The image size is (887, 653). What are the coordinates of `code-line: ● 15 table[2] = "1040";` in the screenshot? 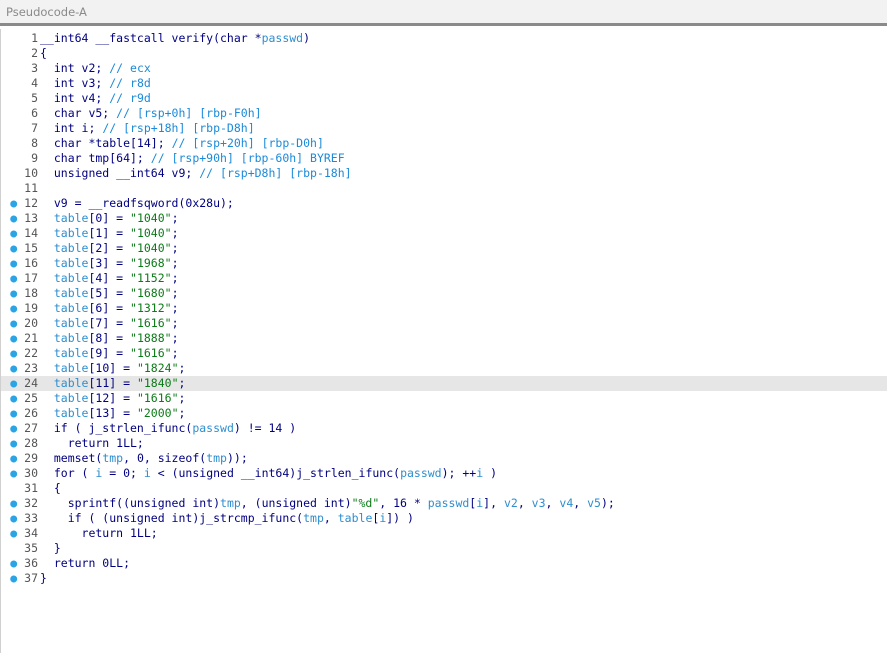 It's located at (444, 248).